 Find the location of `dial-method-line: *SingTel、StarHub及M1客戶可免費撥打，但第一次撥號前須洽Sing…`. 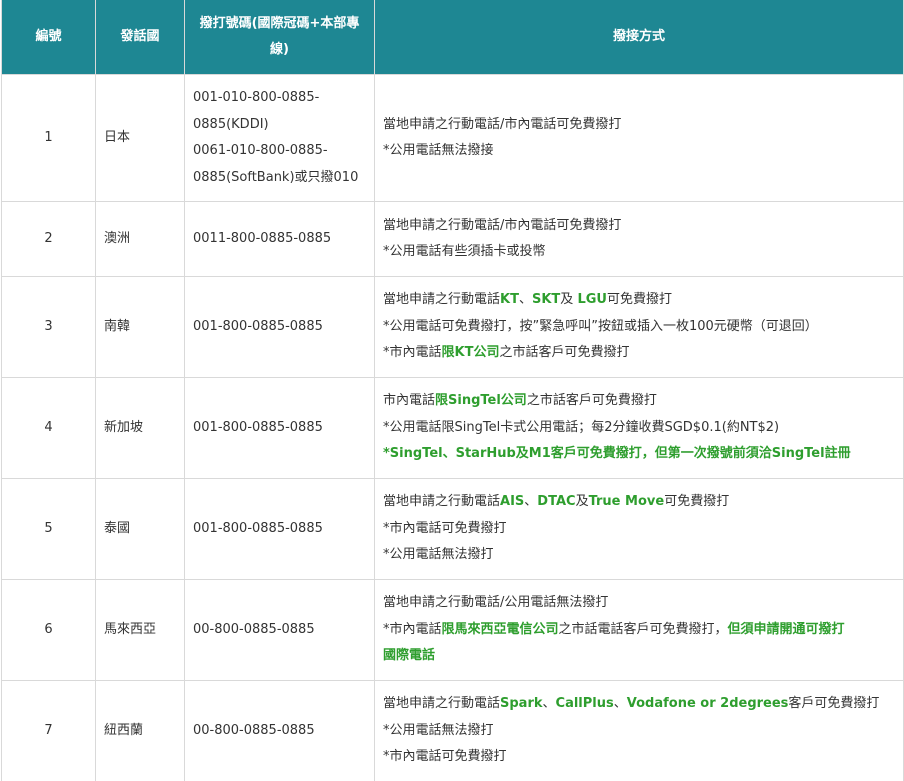

dial-method-line: *SingTel、StarHub及M1客戶可免費撥打，但第一次撥號前須洽Sing… is located at coordinates (639, 454).